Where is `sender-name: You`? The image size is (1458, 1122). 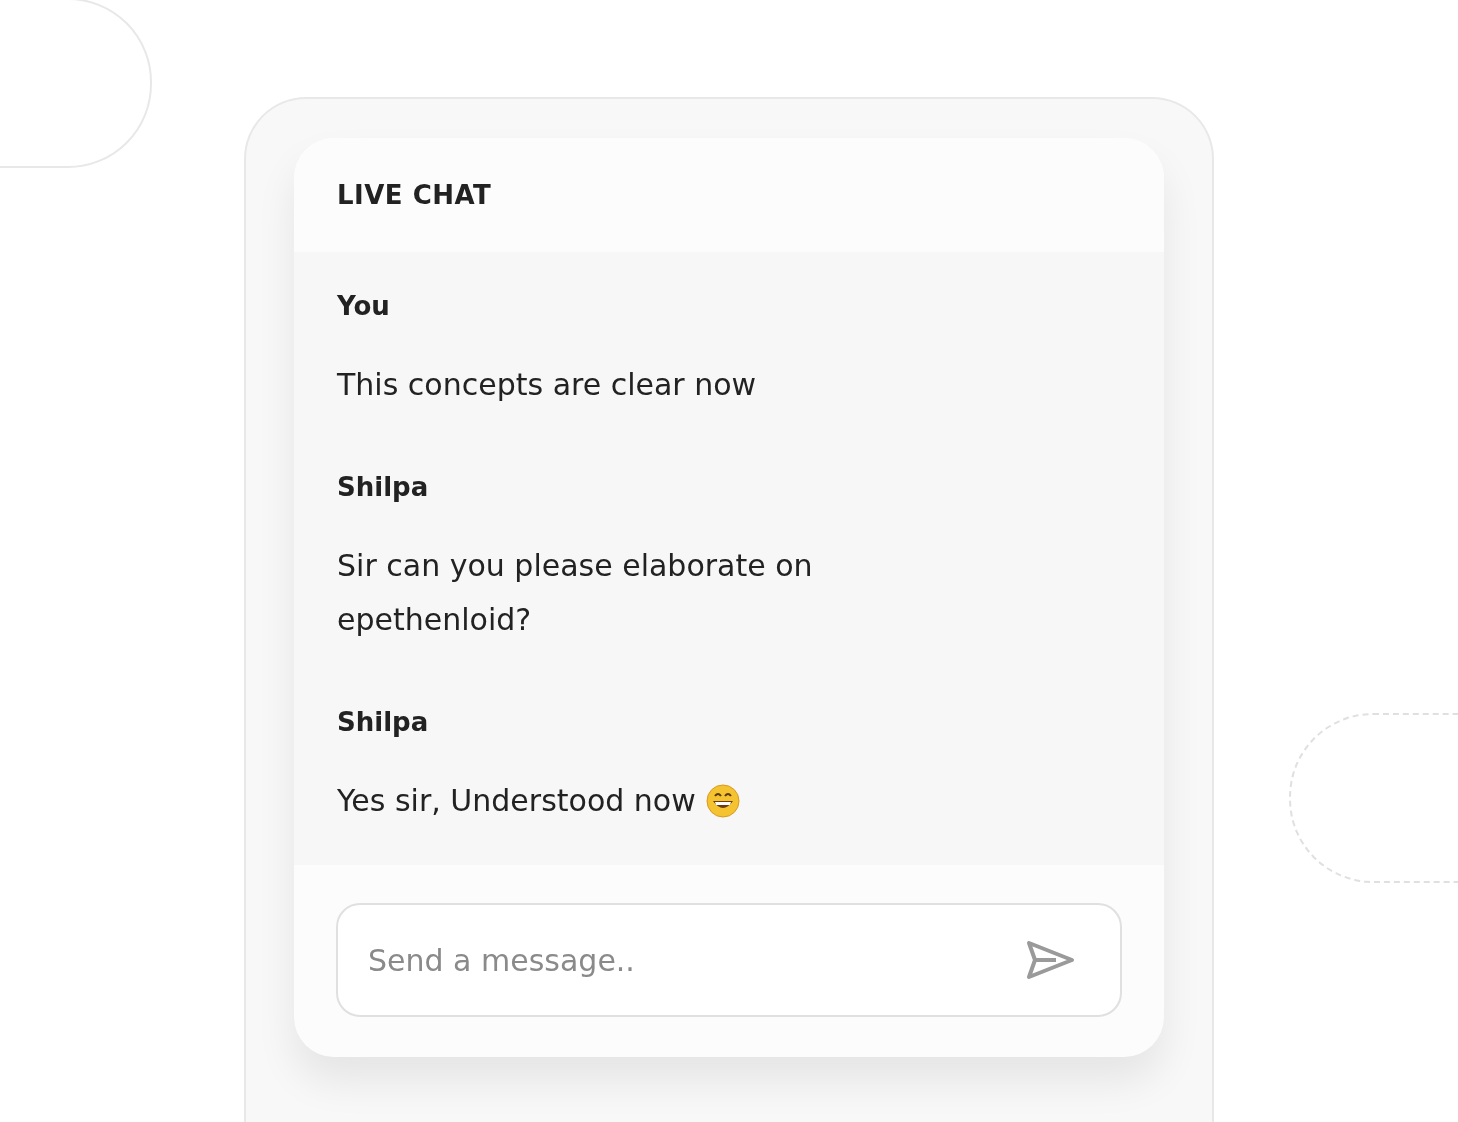
sender-name: You is located at coordinates (364, 306).